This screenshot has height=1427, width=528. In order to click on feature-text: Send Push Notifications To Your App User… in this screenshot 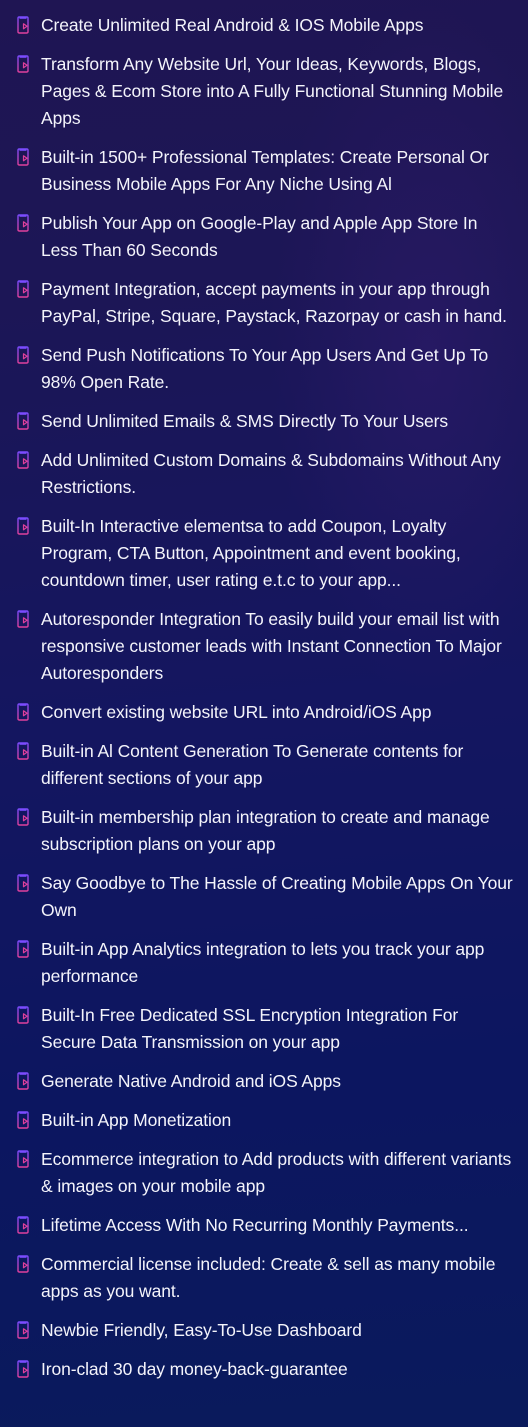, I will do `click(265, 368)`.